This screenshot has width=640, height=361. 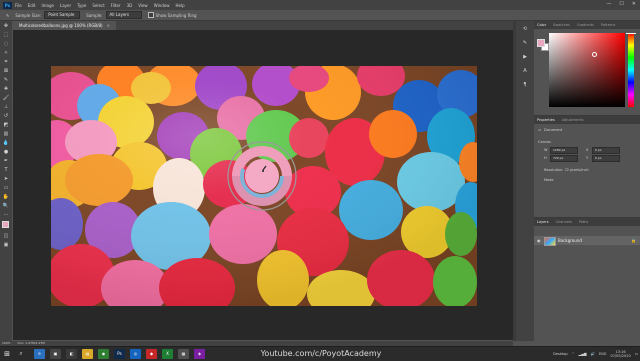 I want to click on visibility-eye-icon: ◉, so click(x=539, y=240).